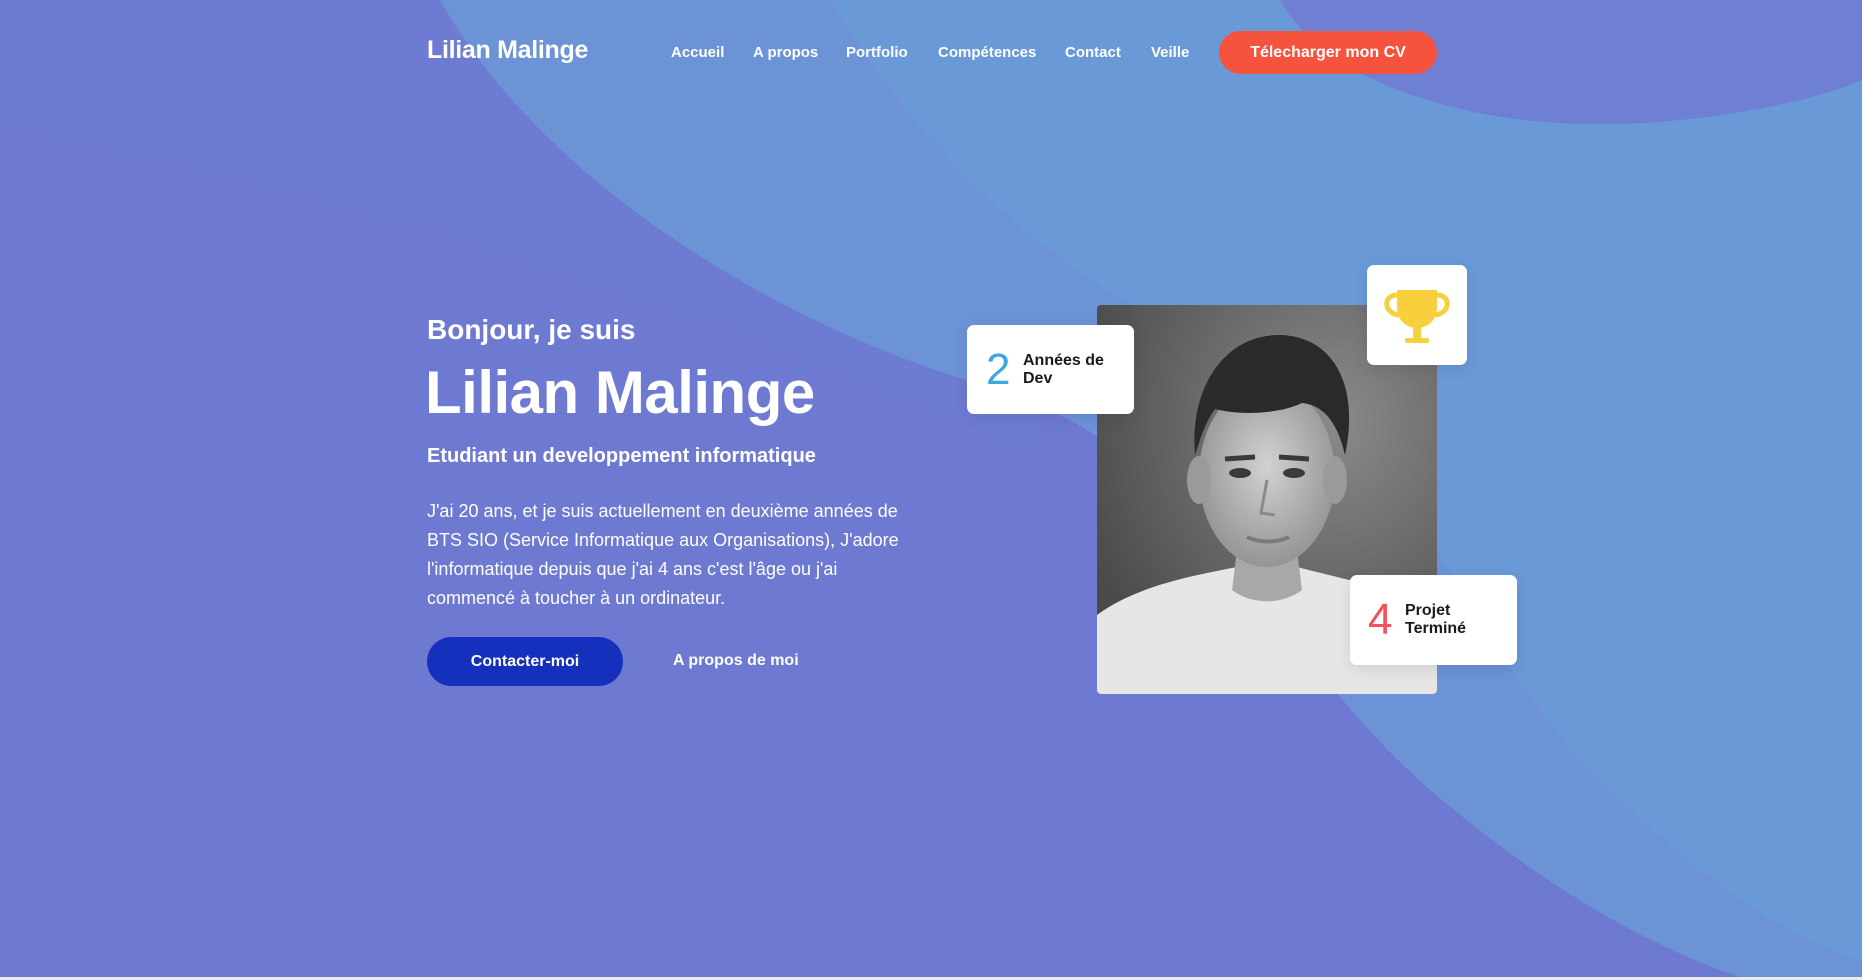  I want to click on years-value: 2, so click(998, 369).